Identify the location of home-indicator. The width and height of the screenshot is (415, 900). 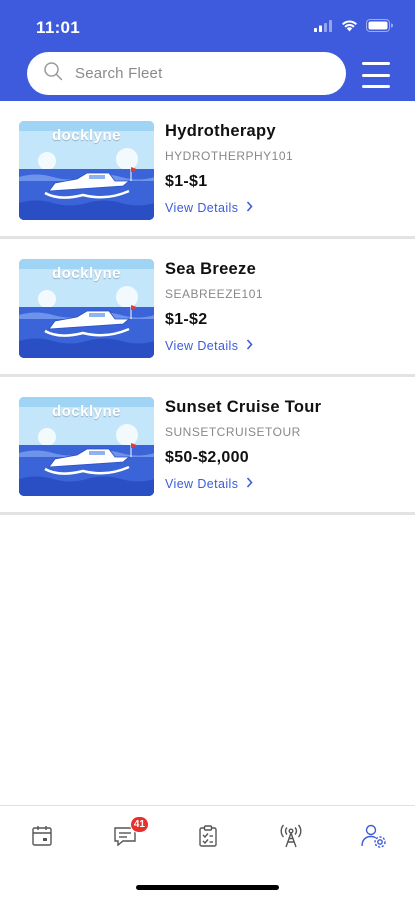
(207, 887).